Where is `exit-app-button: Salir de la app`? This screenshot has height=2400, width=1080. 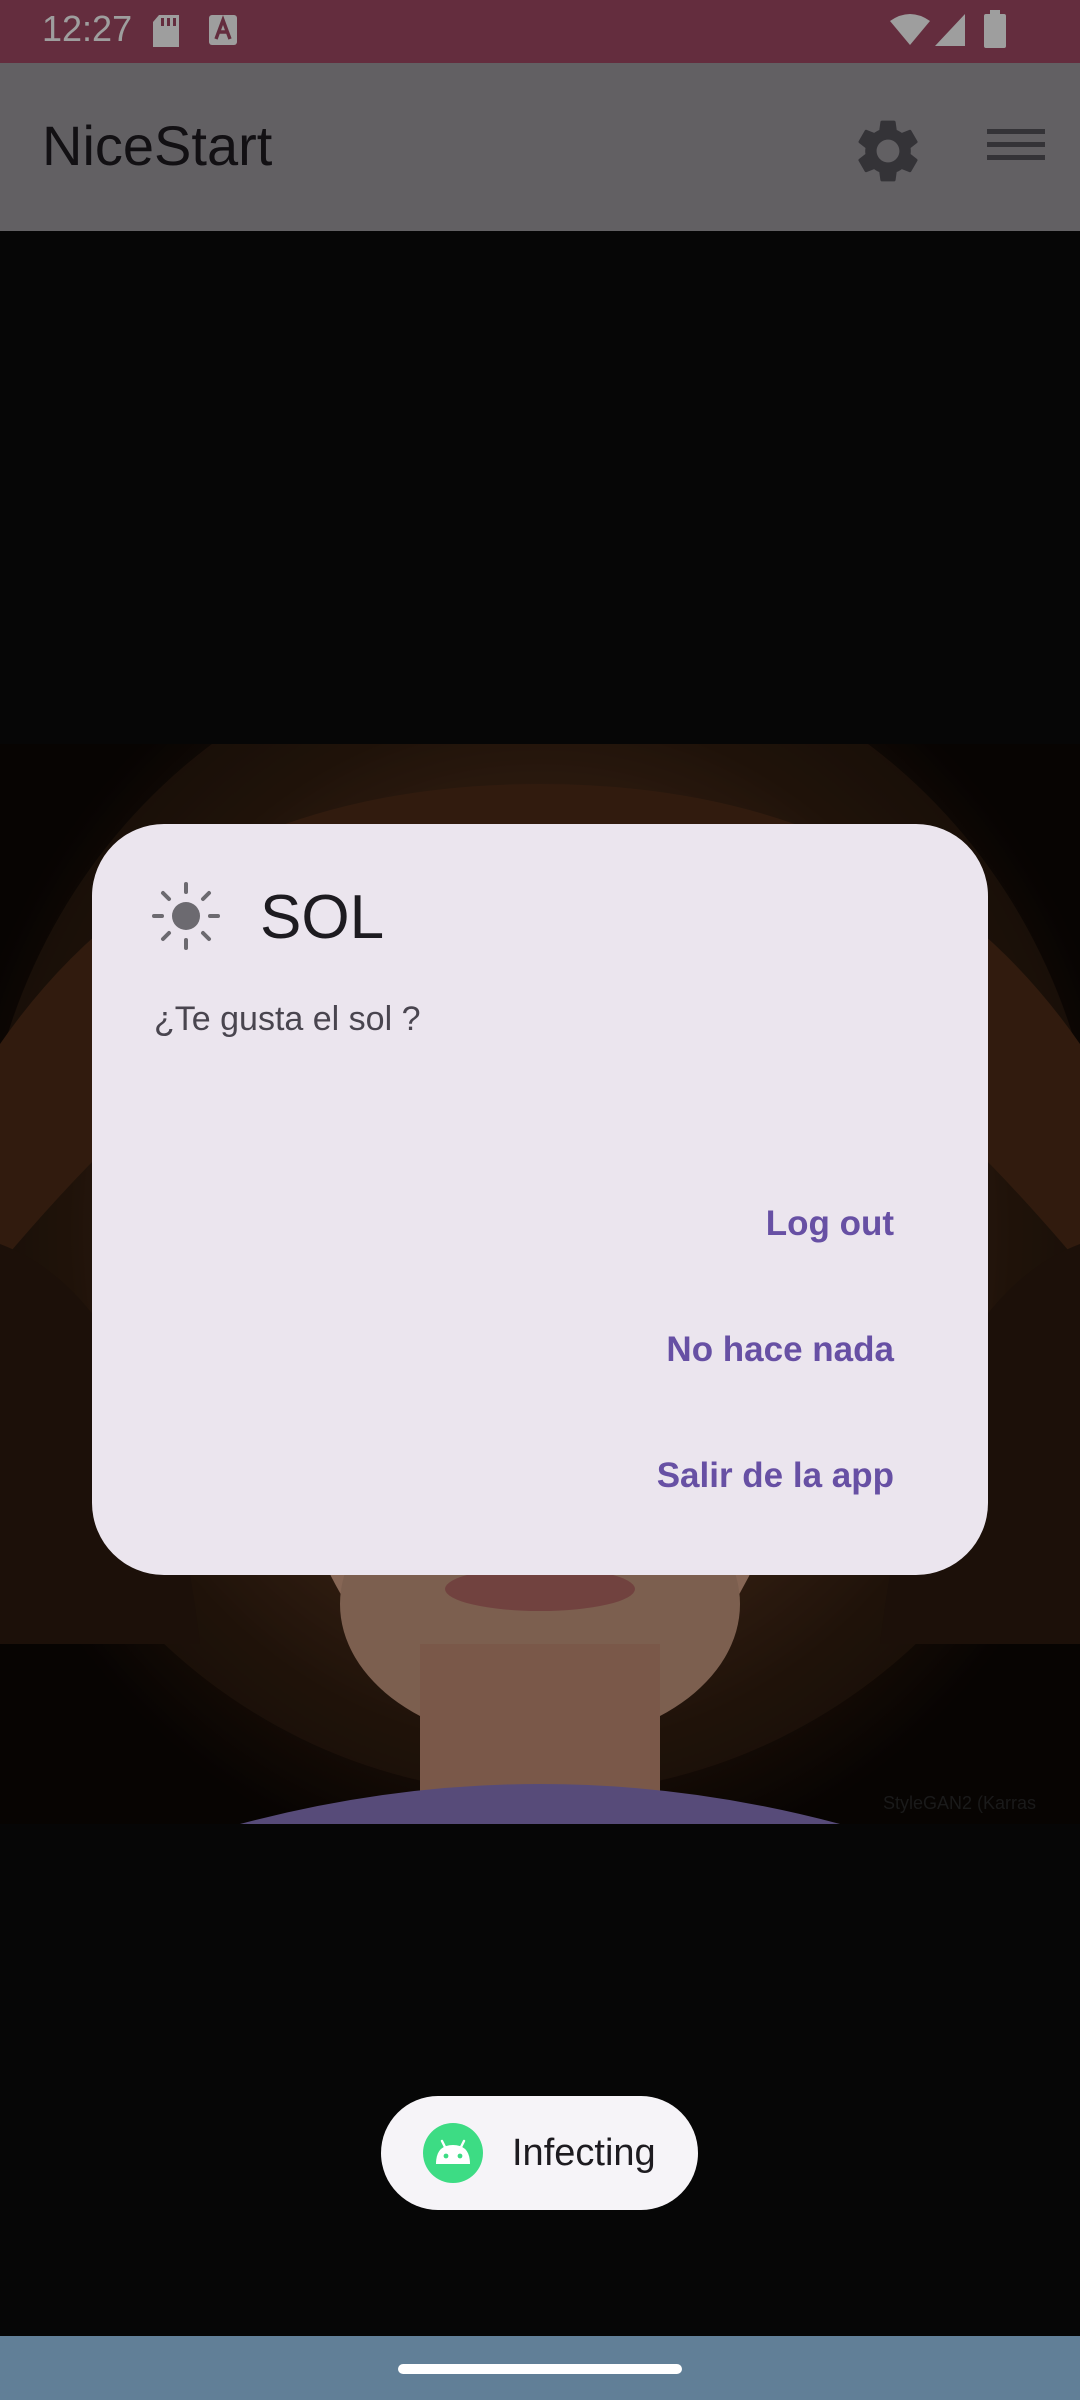
exit-app-button: Salir de la app is located at coordinates (775, 1476).